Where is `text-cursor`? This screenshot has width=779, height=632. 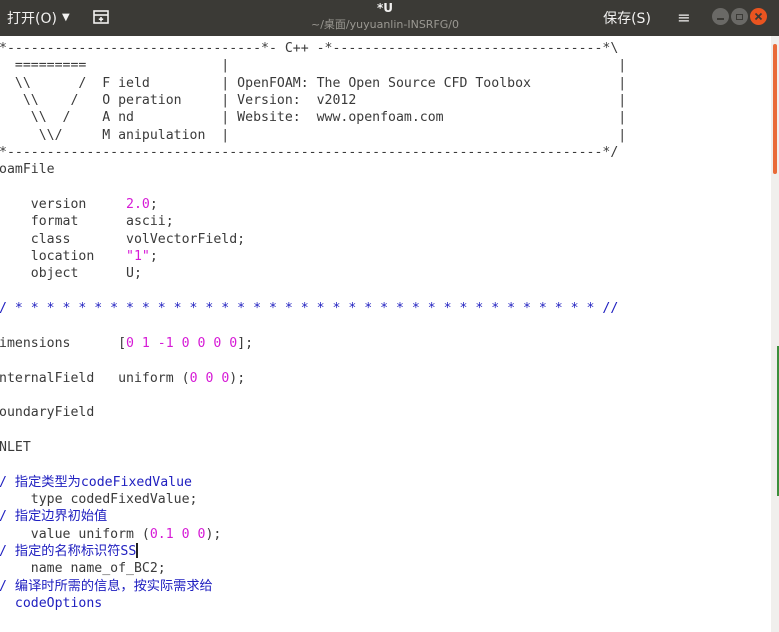 text-cursor is located at coordinates (137, 551).